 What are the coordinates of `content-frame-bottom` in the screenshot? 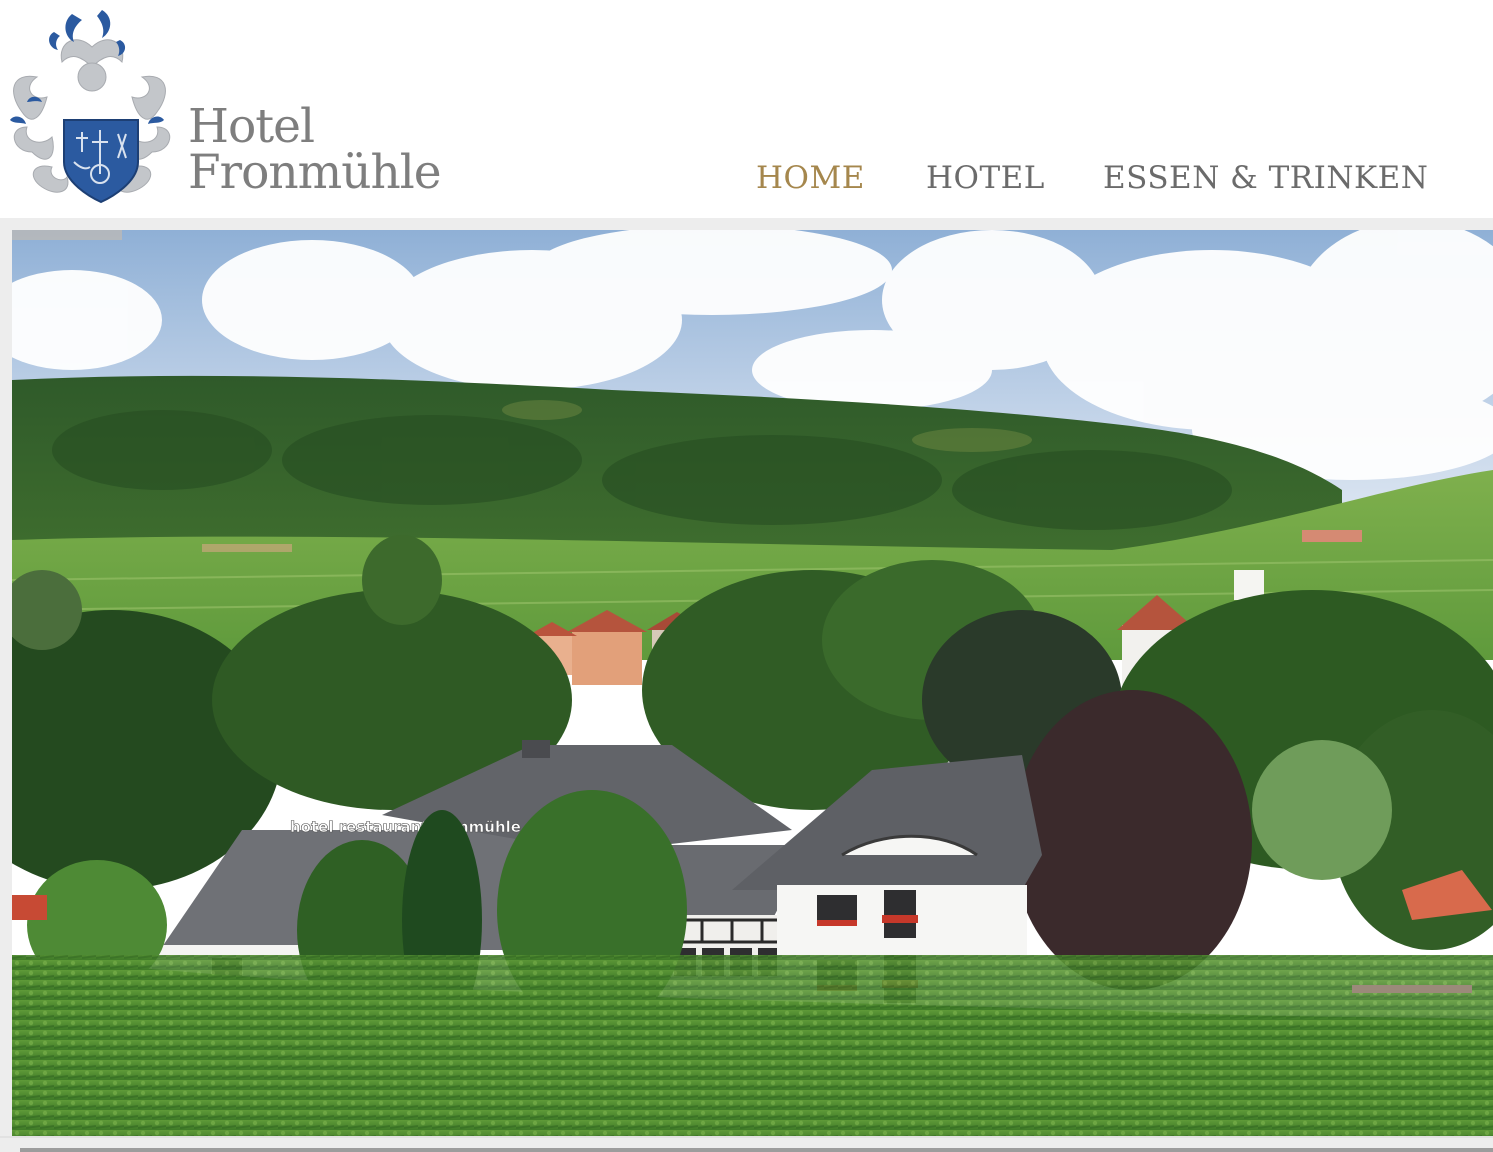 It's located at (746, 1144).